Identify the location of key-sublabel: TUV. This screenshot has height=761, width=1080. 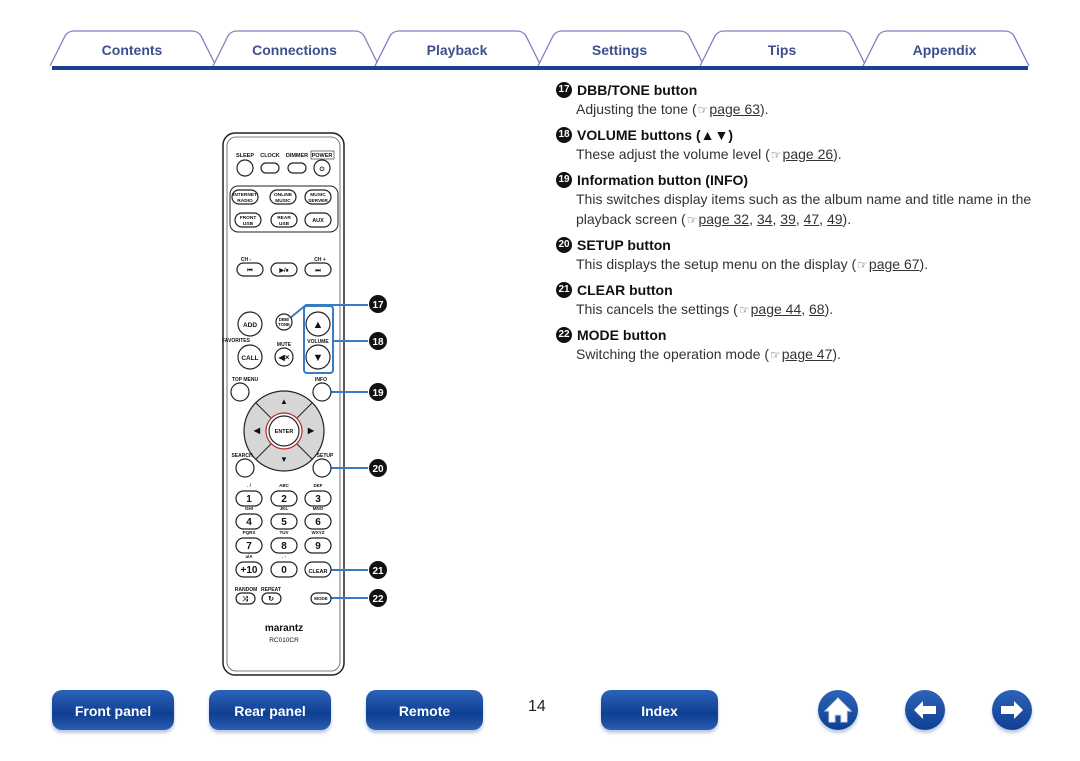
(284, 532).